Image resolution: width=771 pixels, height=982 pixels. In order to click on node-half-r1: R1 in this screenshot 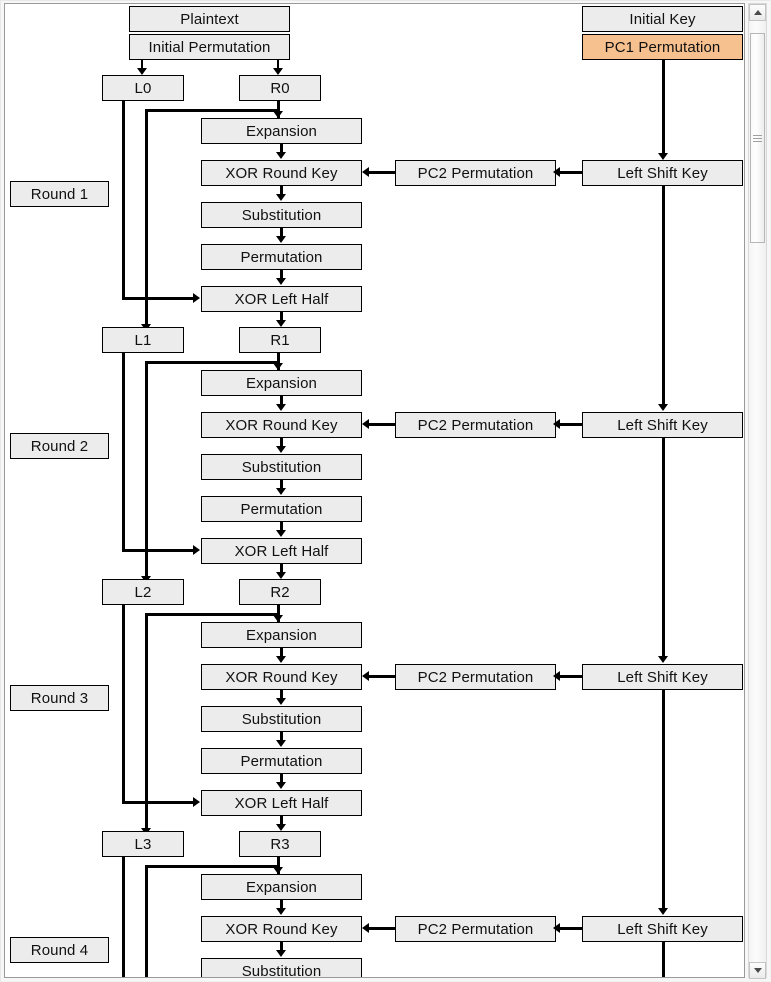, I will do `click(280, 340)`.